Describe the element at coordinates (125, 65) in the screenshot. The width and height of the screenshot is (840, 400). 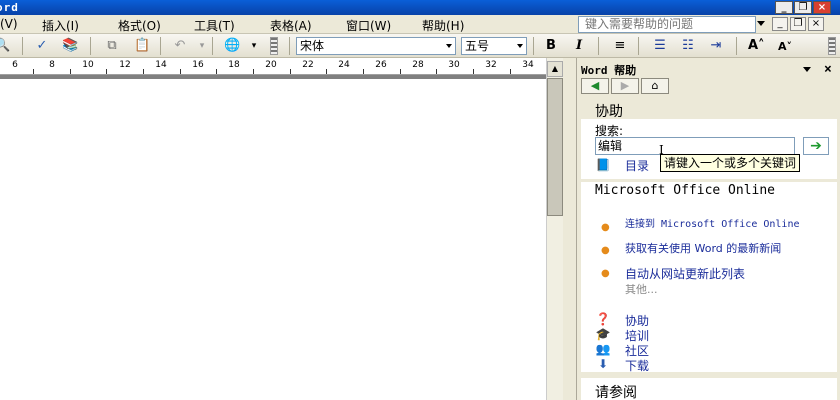
I see `ruler-label: 12` at that location.